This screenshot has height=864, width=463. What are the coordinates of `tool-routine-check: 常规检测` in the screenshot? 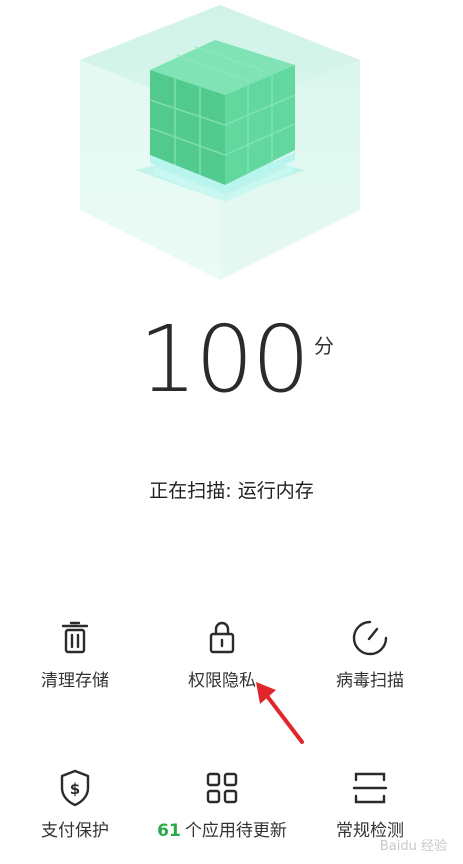 It's located at (370, 804).